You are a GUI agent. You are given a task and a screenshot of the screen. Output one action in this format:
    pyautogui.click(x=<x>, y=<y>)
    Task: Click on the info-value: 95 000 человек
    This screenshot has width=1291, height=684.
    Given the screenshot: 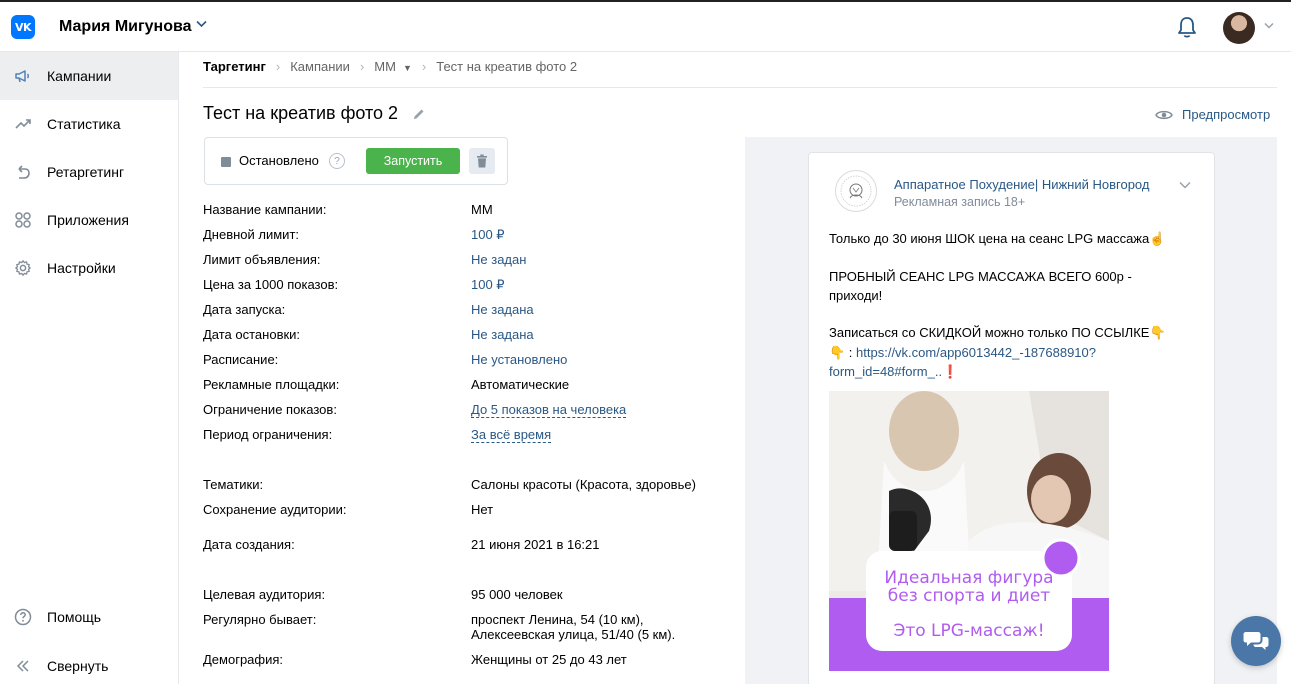 What is the action you would take?
    pyautogui.click(x=517, y=594)
    